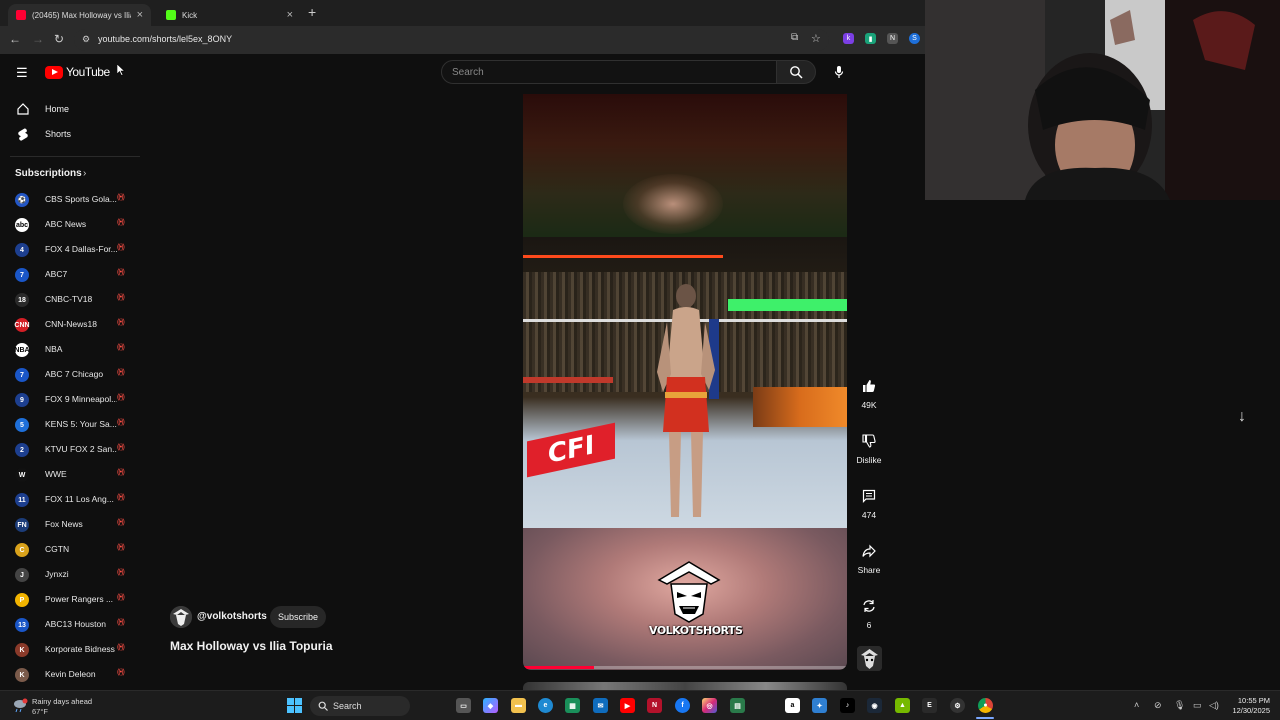 The width and height of the screenshot is (1280, 720). I want to click on sidebar-item-subscription: 5 KENS 5: Your Sa... ((•)), so click(70, 426).